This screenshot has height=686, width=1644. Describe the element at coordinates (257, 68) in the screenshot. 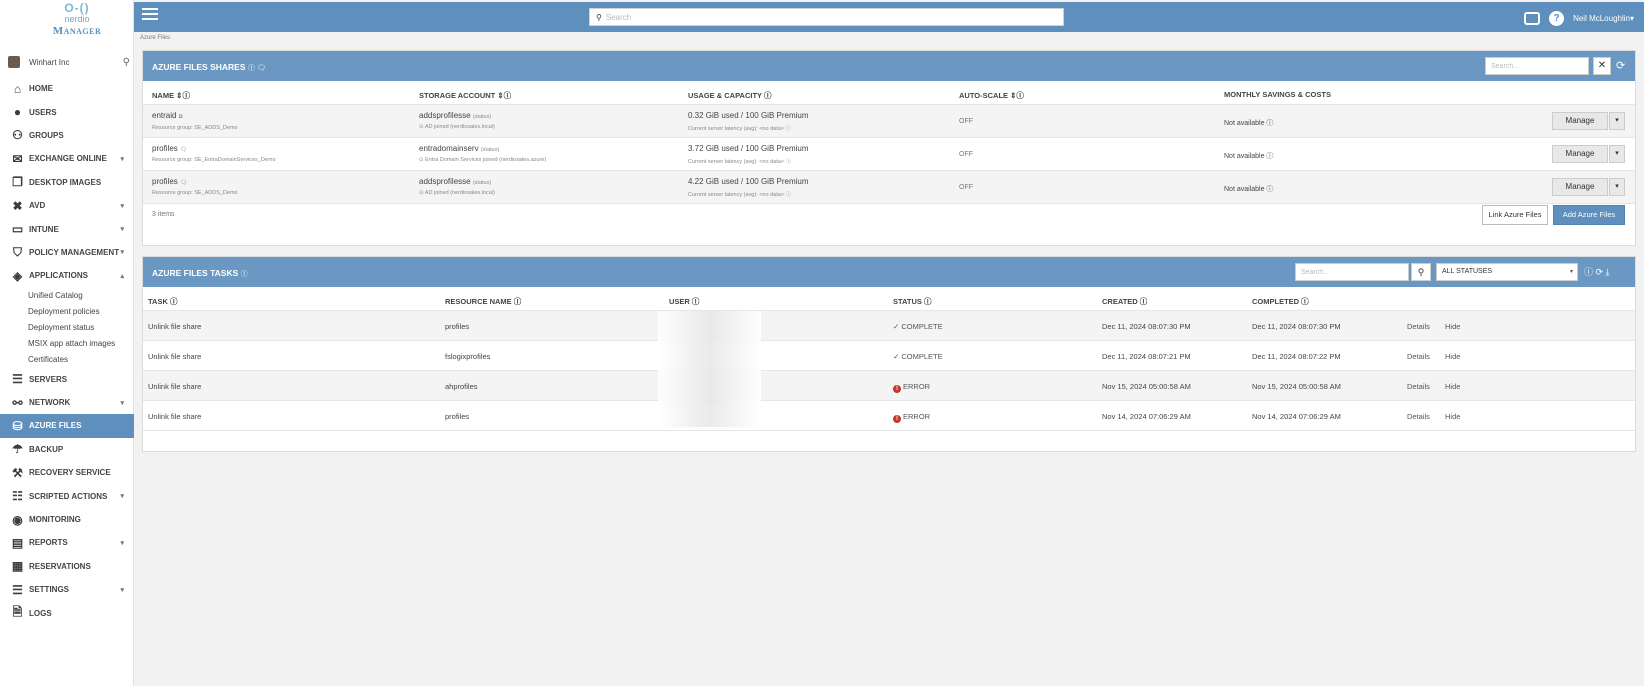

I see `info-icon: ⓘ 🗨` at that location.